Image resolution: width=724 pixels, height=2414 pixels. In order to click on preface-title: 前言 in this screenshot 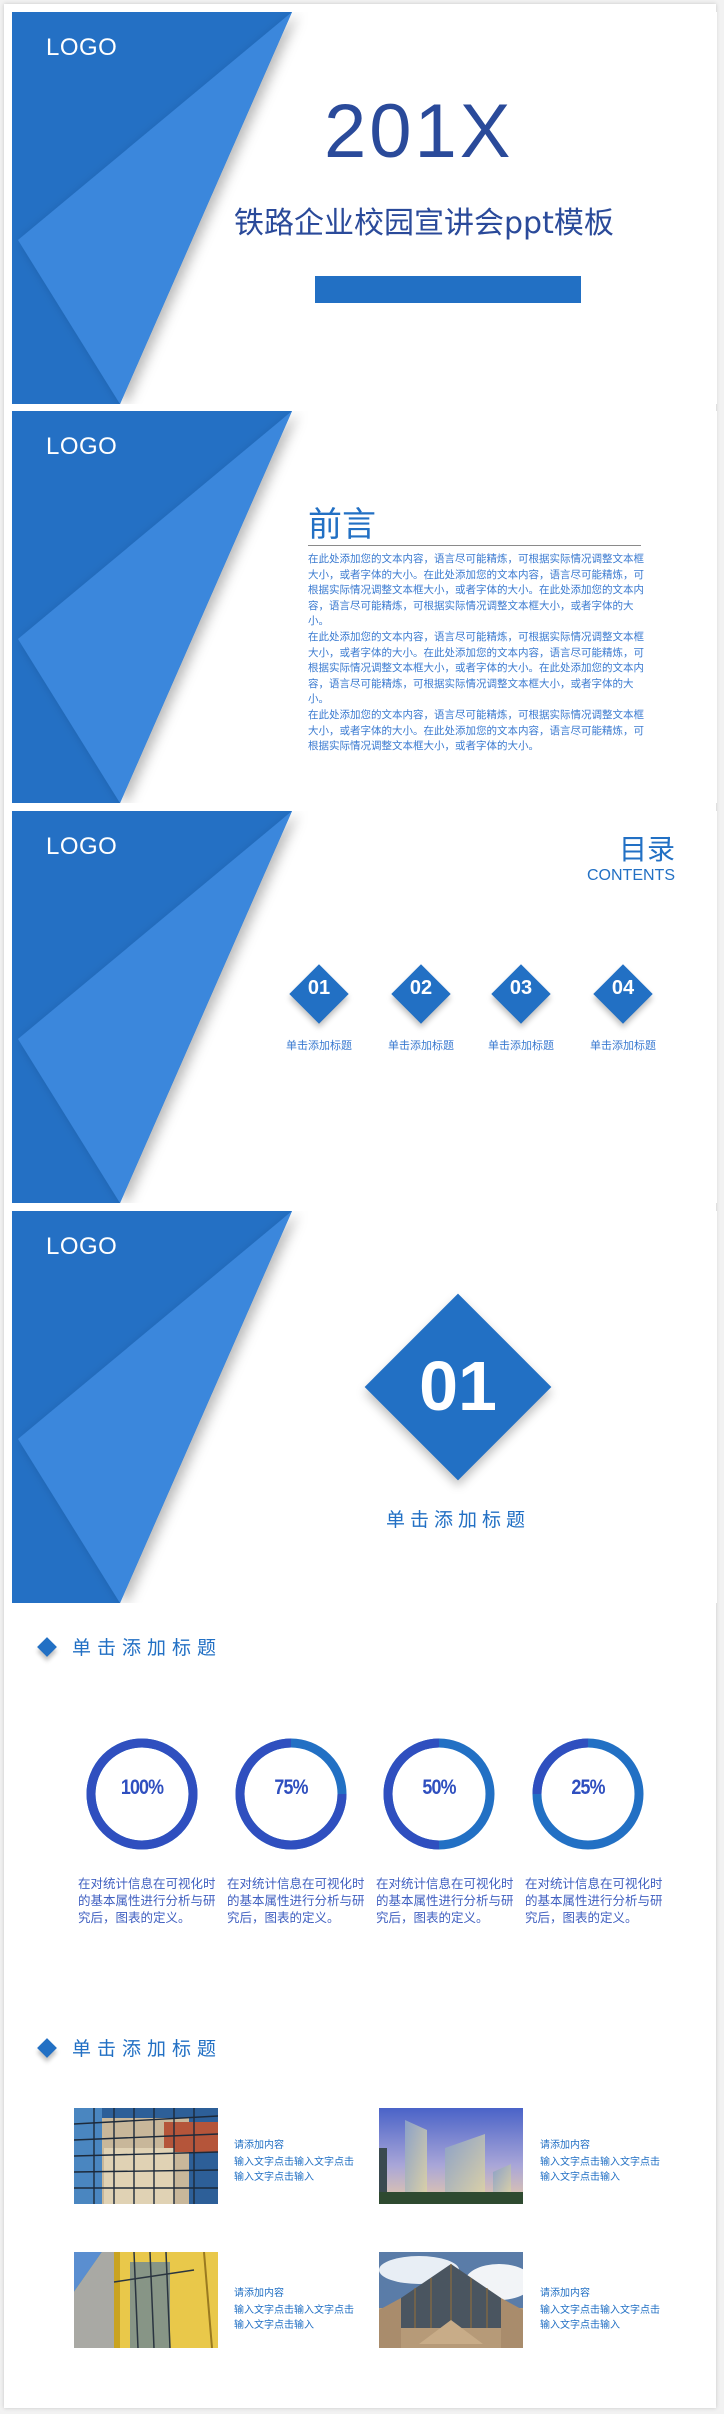, I will do `click(342, 525)`.